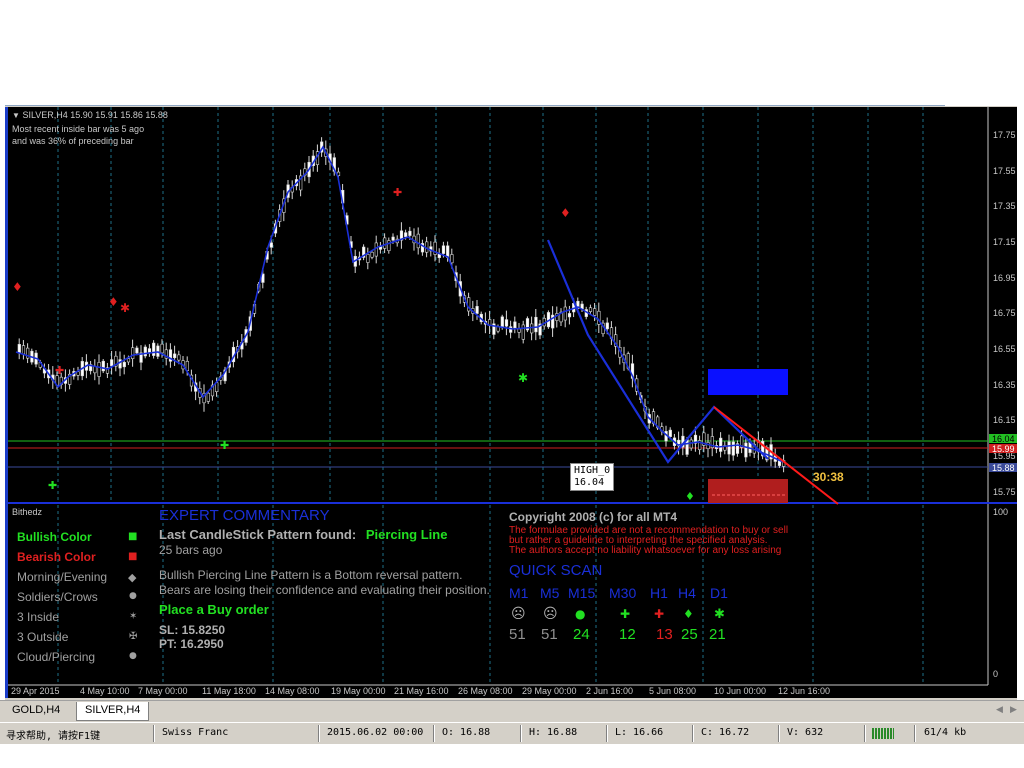 The width and height of the screenshot is (1024, 768). Describe the element at coordinates (62, 577) in the screenshot. I see `legend-label: Morning/Evening` at that location.